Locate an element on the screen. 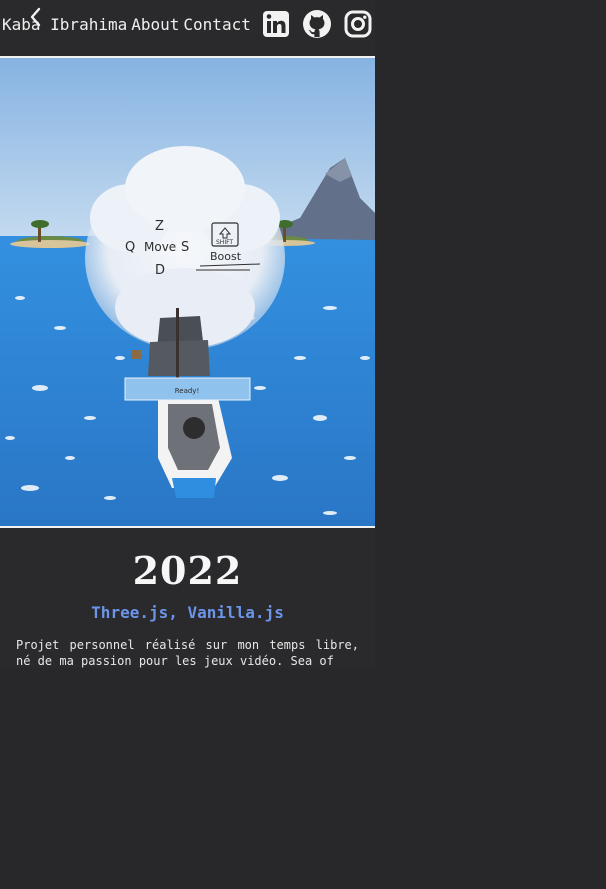 This screenshot has height=889, width=606. top-navbar: Kaba Ibrahima About Contact is located at coordinates (187, 24).